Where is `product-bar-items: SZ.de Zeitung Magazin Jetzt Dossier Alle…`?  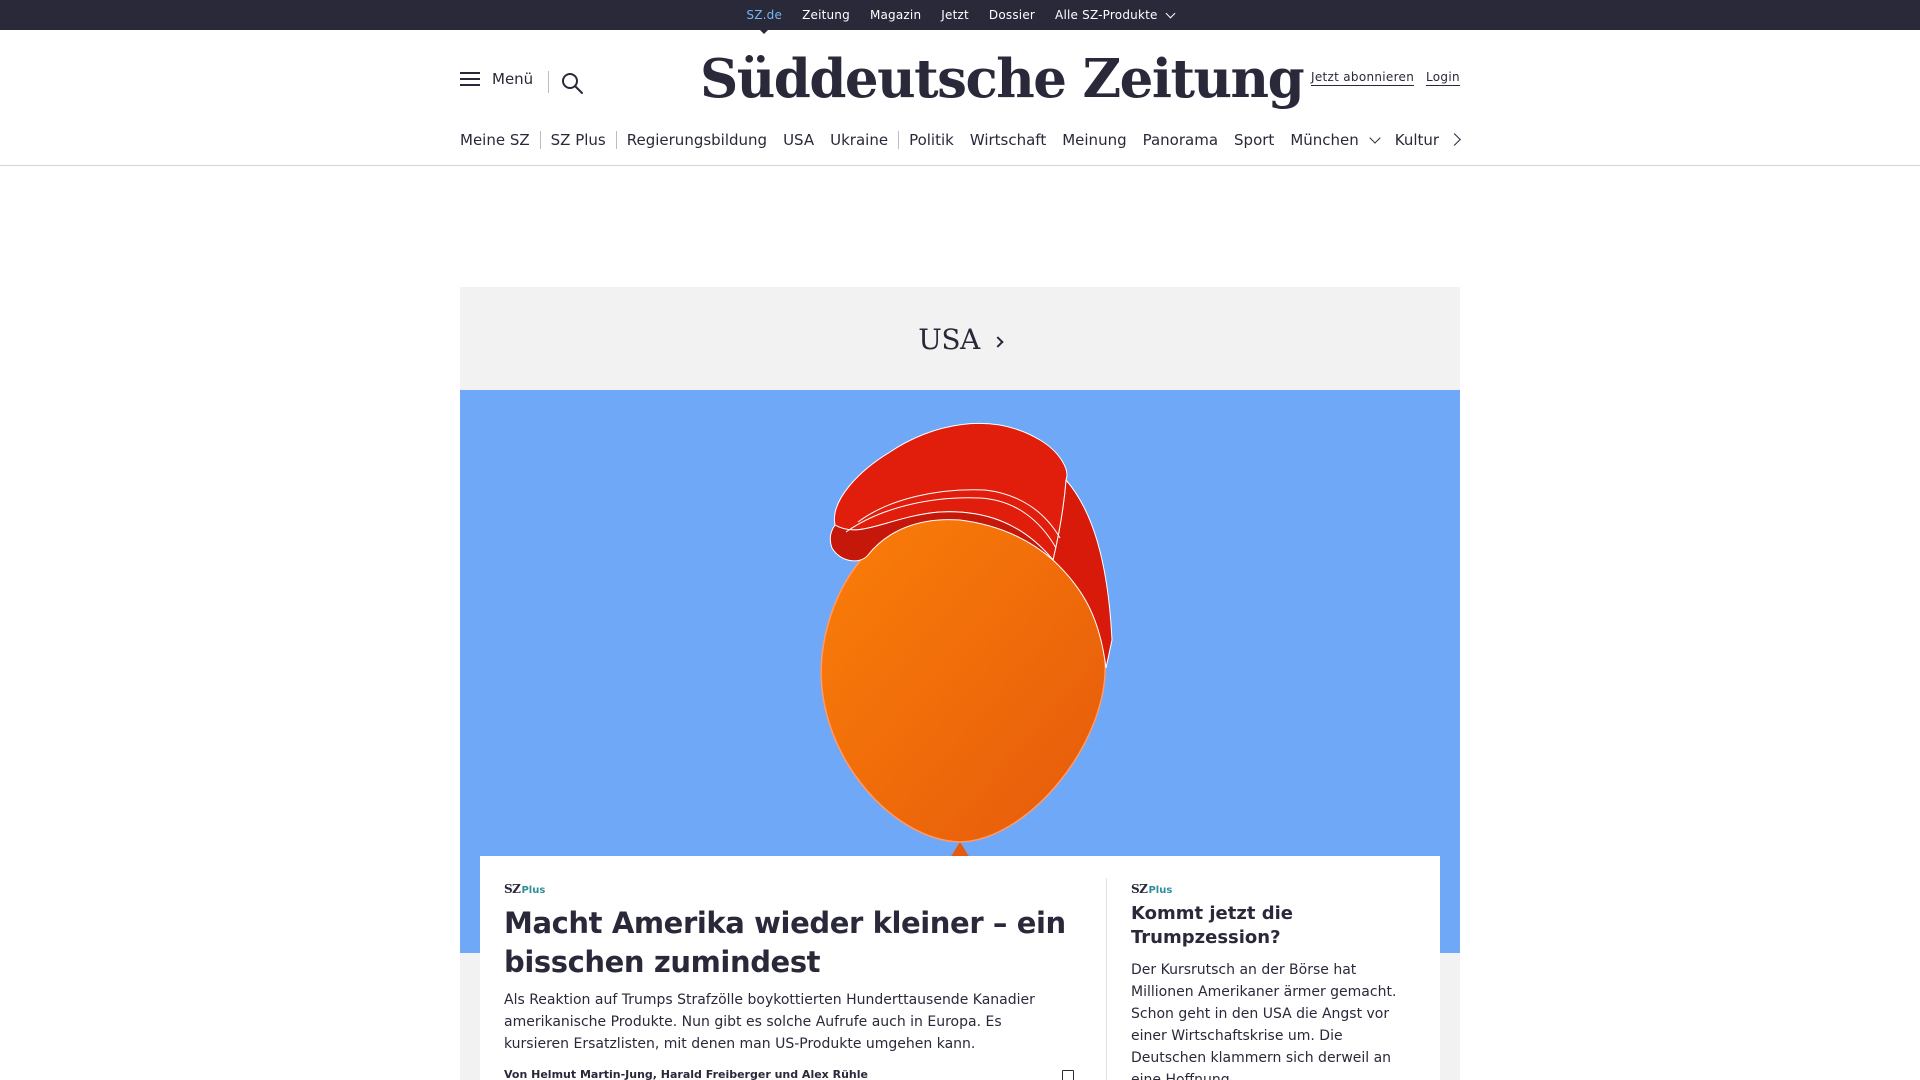
product-bar-items: SZ.de Zeitung Magazin Jetzt Dossier Alle… is located at coordinates (960, 17).